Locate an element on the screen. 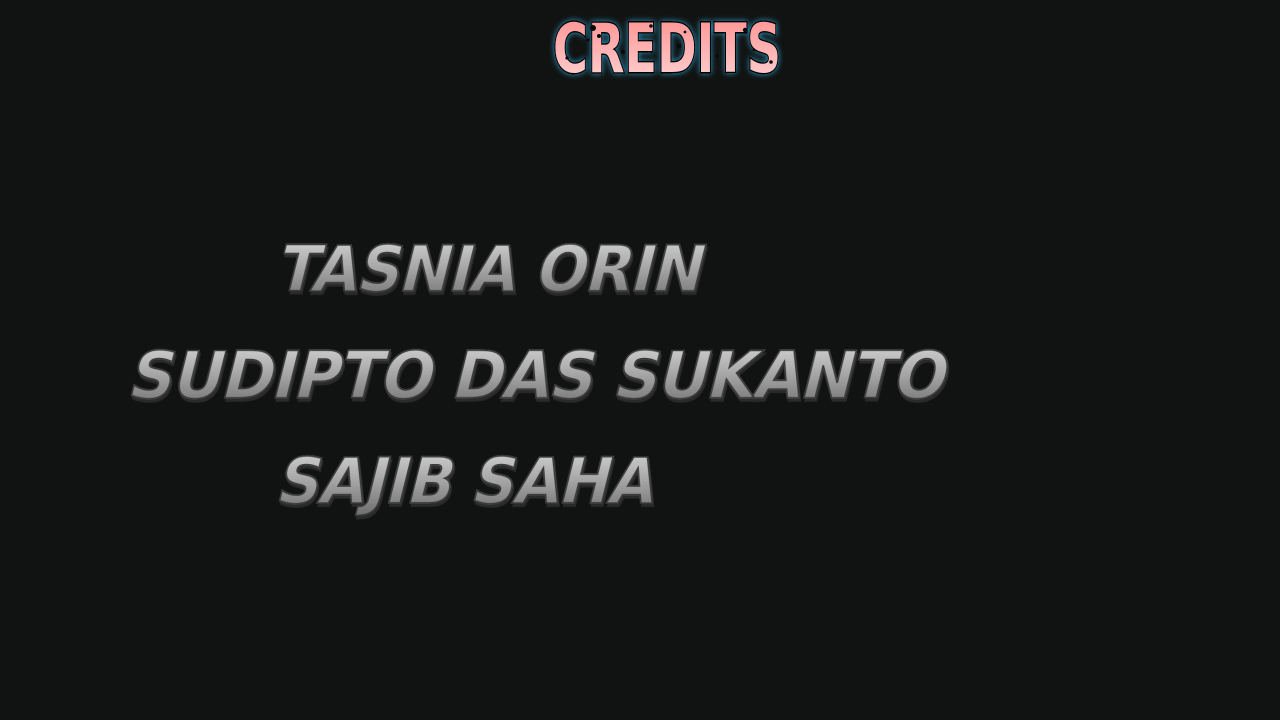 The height and width of the screenshot is (720, 1280). credits-title: CREDITS is located at coordinates (667, 45).